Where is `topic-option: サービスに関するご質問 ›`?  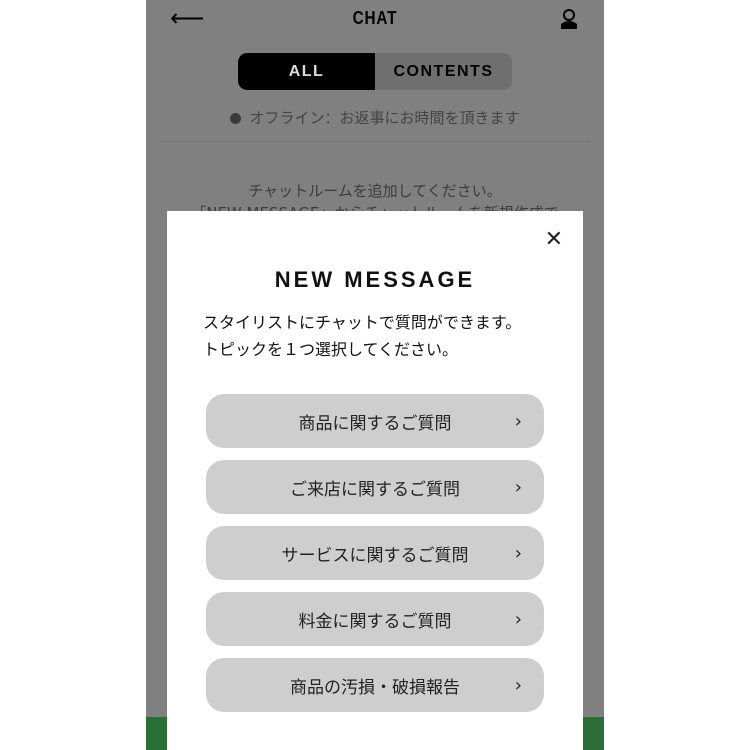
topic-option: サービスに関するご質問 › is located at coordinates (375, 553).